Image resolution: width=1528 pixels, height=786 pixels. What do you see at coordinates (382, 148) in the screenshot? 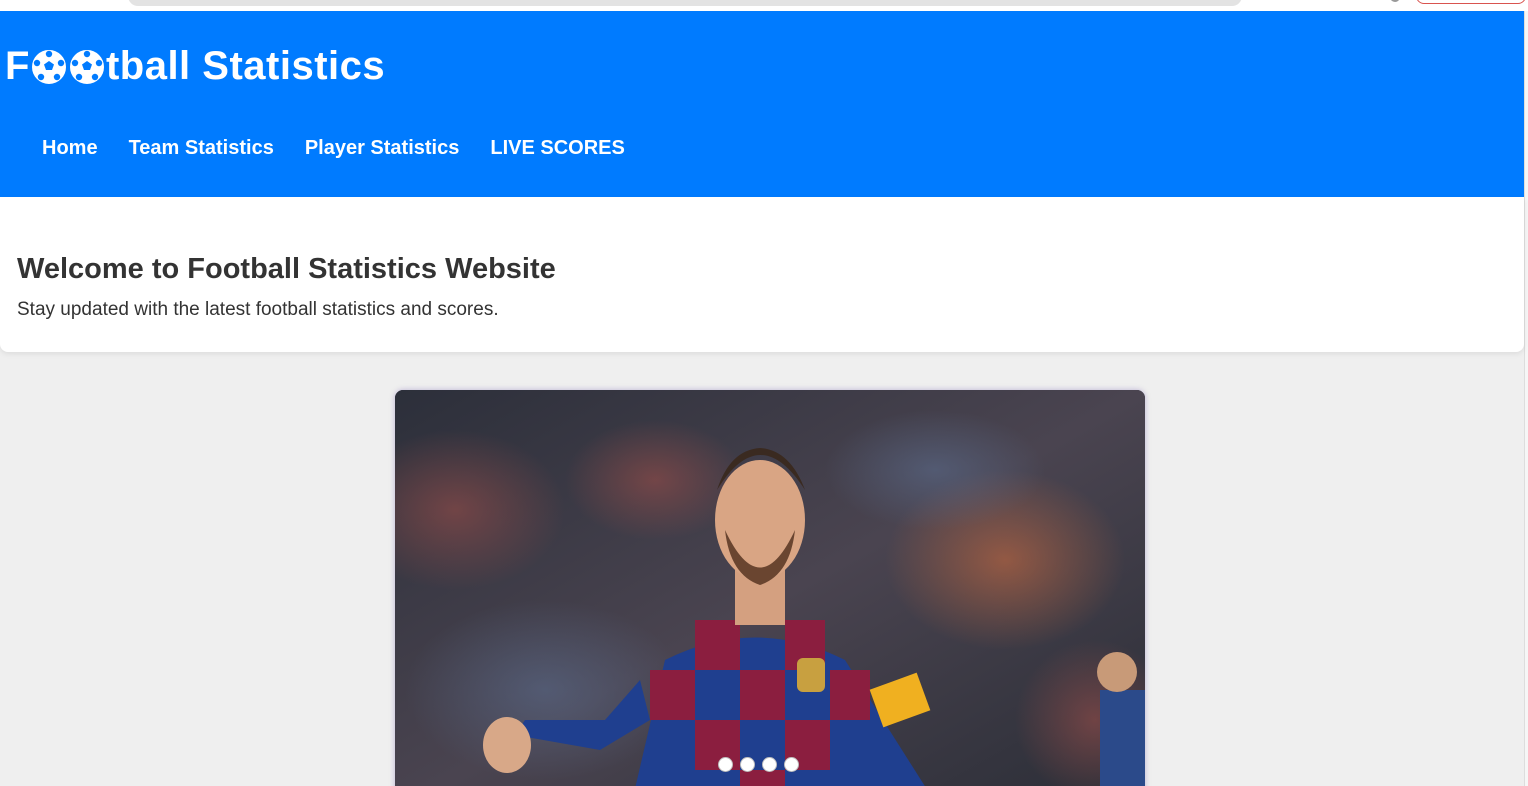
I see `nav-player-statistics: Player Statistics` at bounding box center [382, 148].